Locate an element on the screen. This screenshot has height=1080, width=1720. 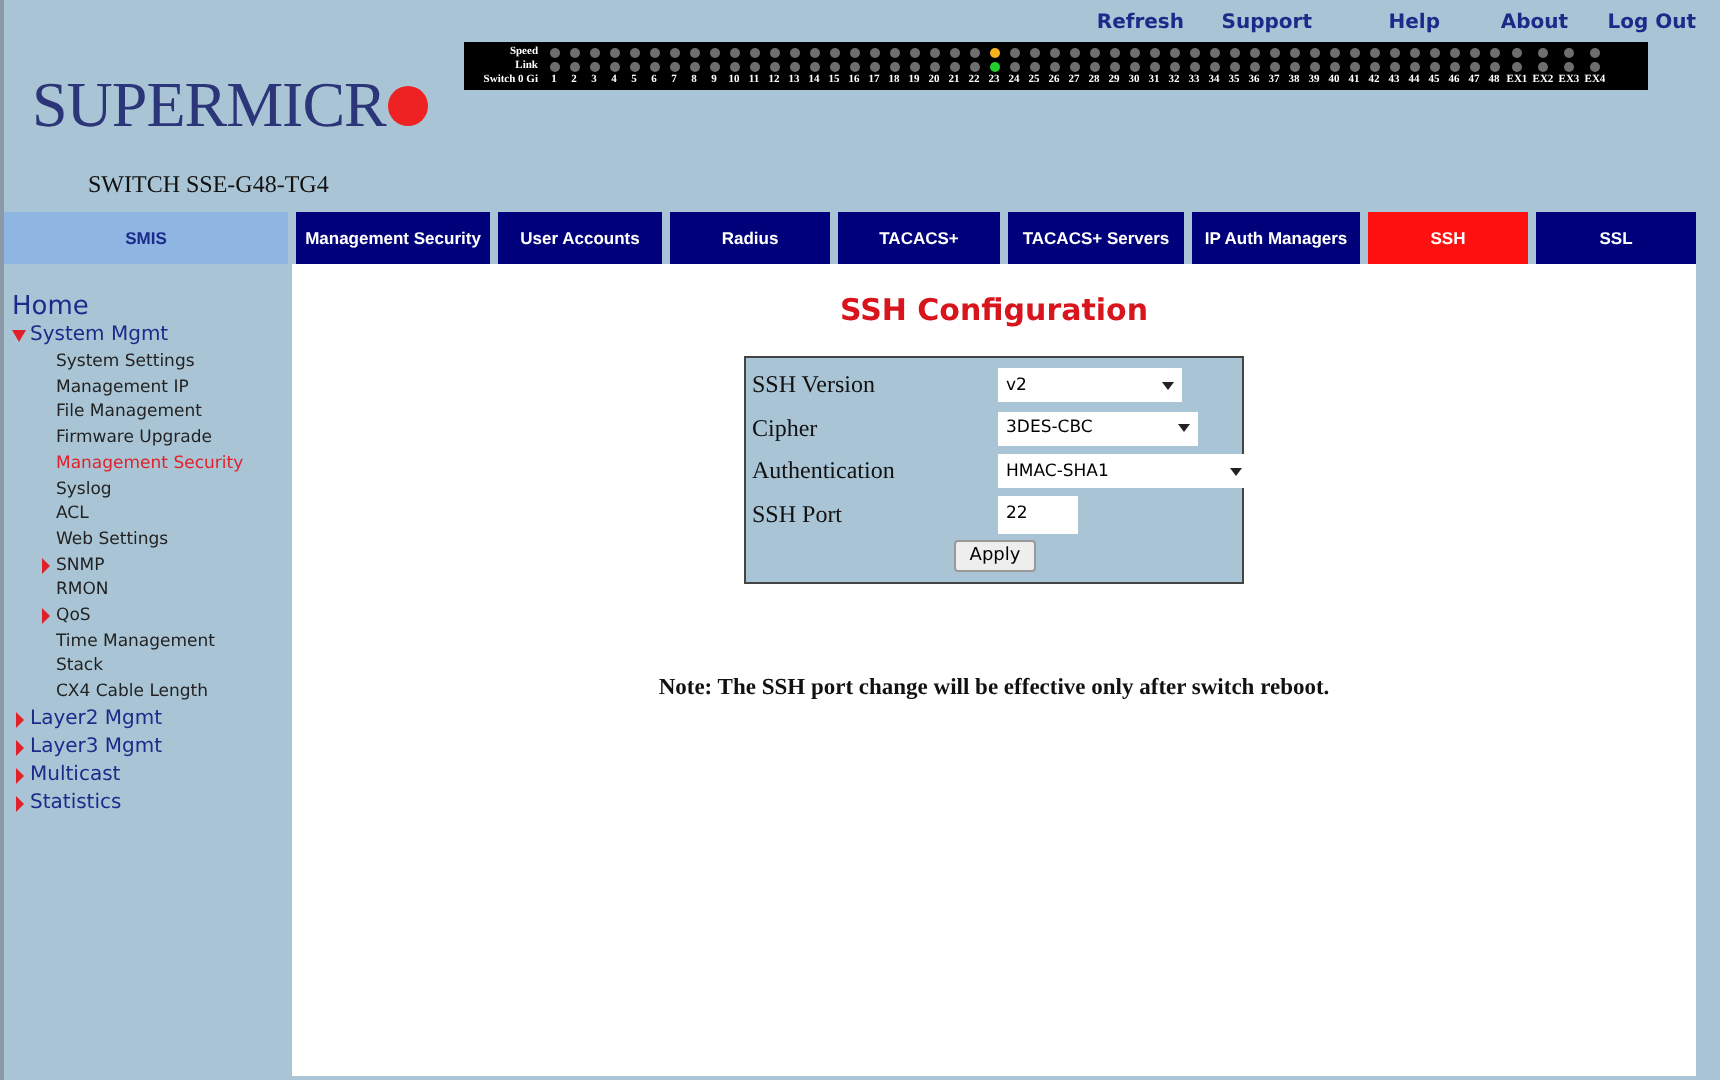
menu-item: Layer3 Mgmt is located at coordinates (150, 747).